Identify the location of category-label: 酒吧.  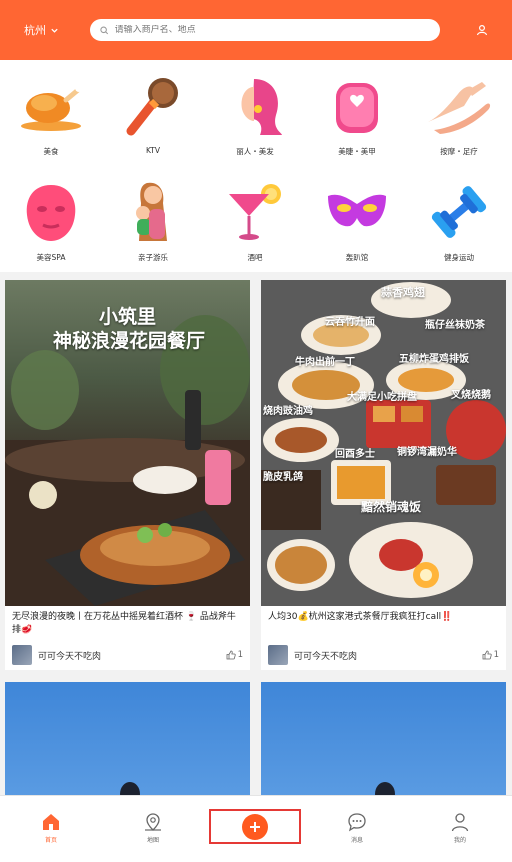
(255, 257).